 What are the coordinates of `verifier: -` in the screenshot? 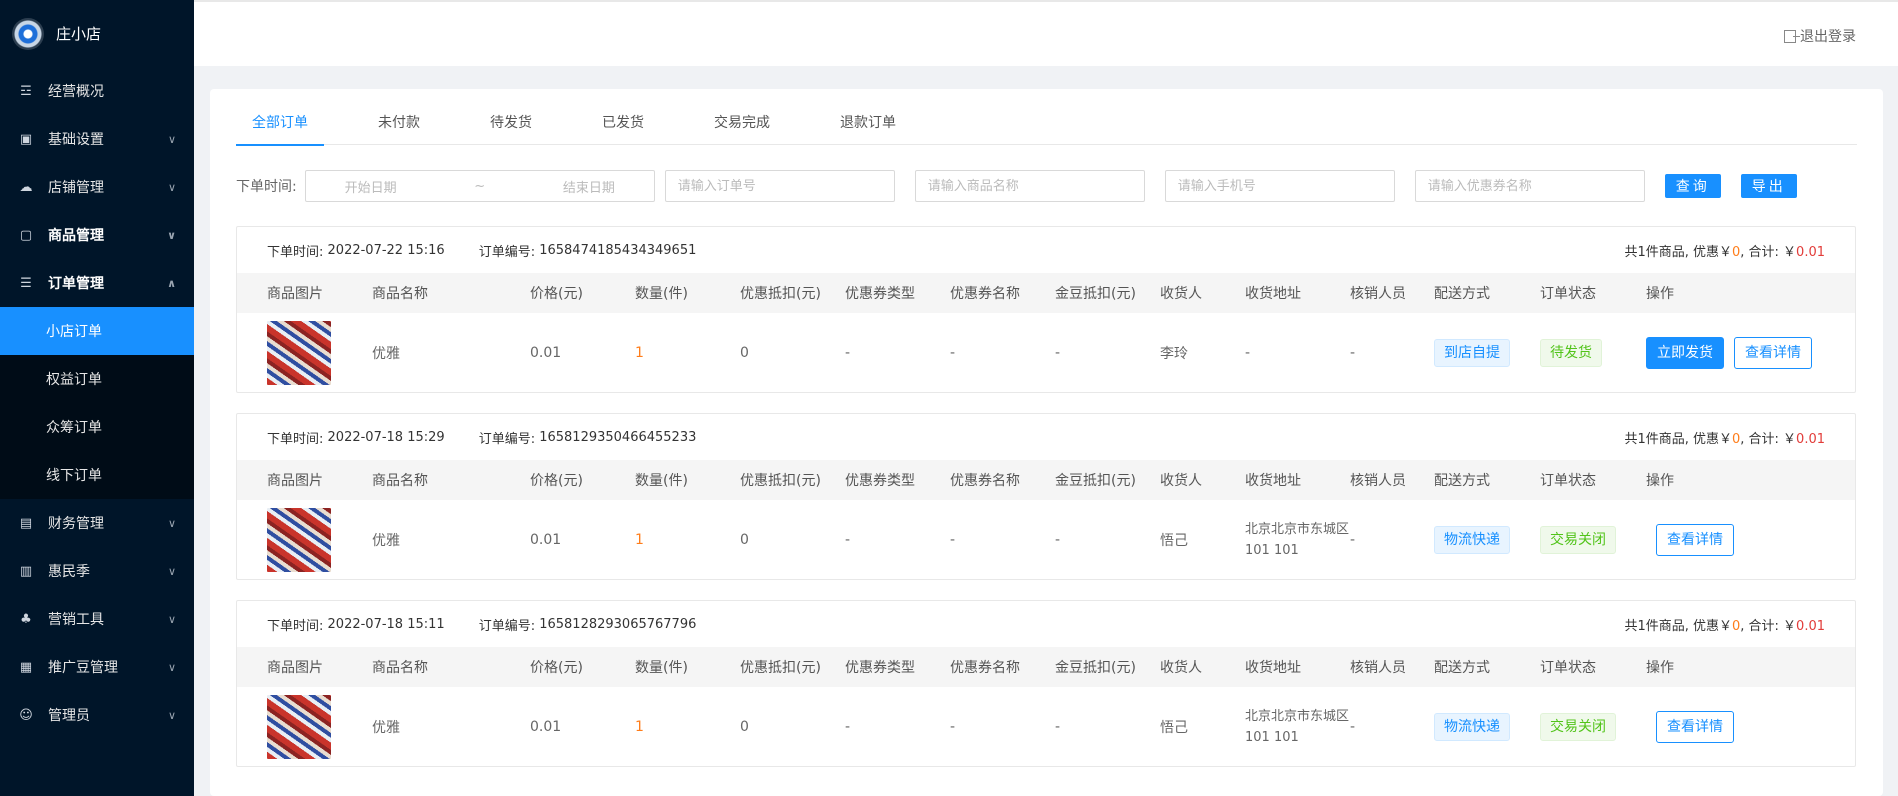 It's located at (1353, 352).